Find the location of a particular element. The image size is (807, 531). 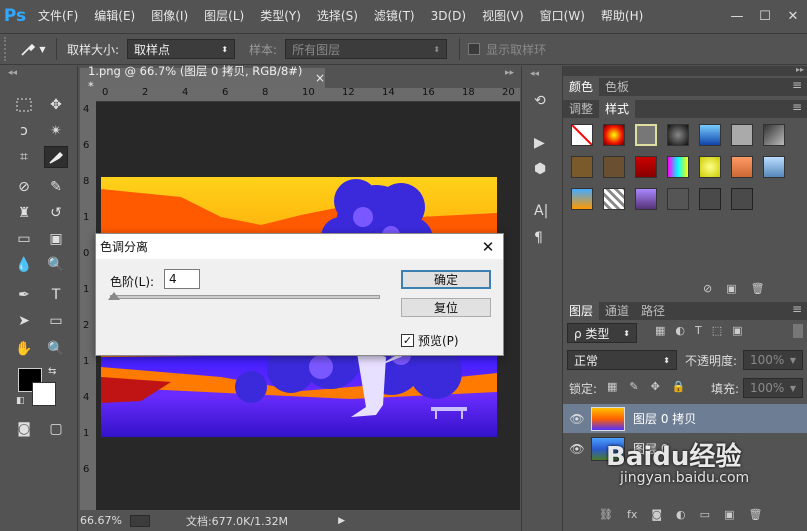

maximize-button: ☐ is located at coordinates (765, 16).